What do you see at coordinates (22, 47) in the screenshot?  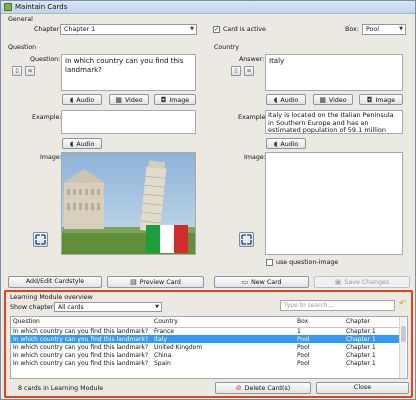 I see `question-group-title: Question` at bounding box center [22, 47].